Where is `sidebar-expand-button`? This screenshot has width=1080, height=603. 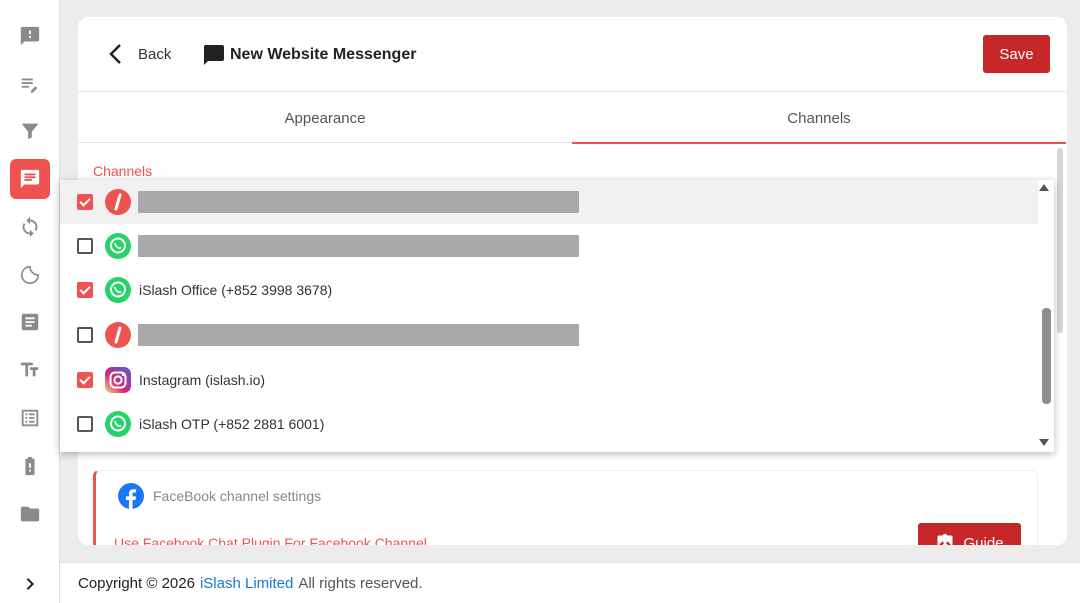 sidebar-expand-button is located at coordinates (30, 584).